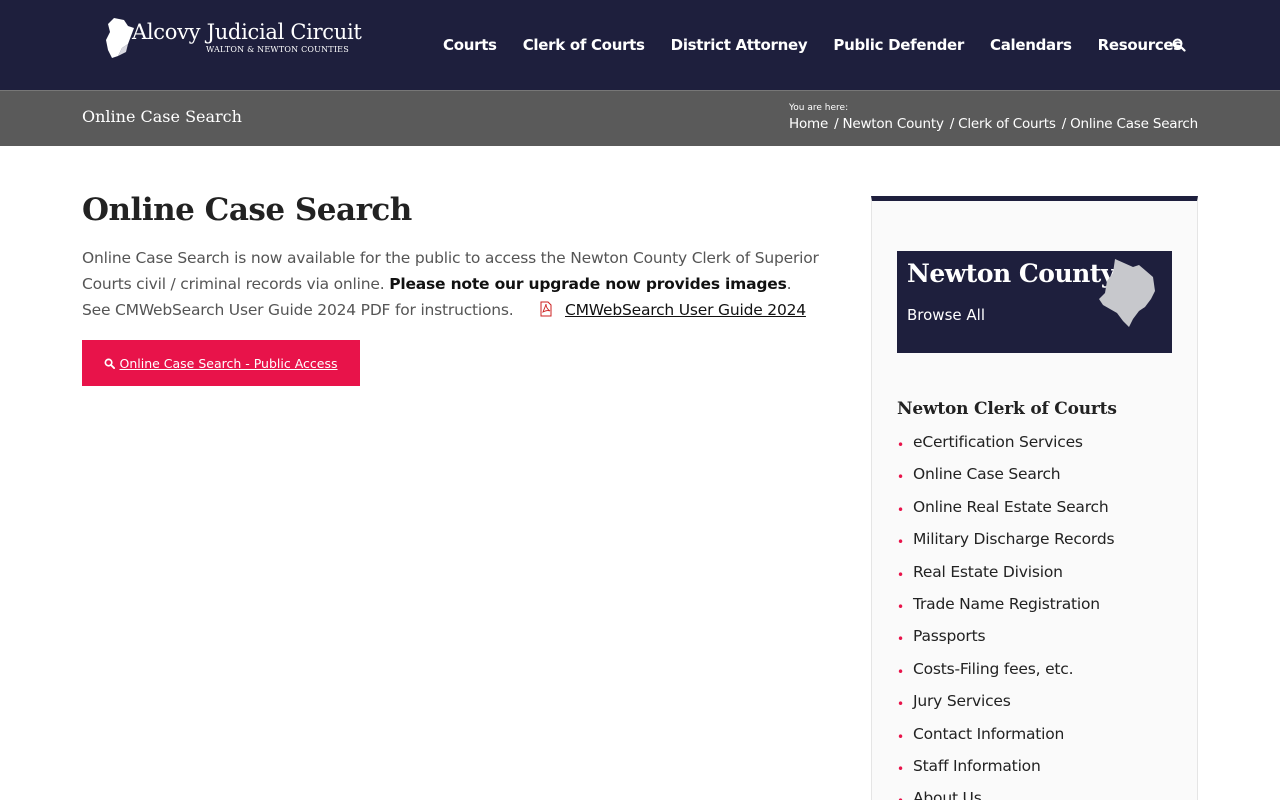 The width and height of the screenshot is (1280, 800). What do you see at coordinates (987, 474) in the screenshot?
I see `sidebar-item-label: Online Case Search` at bounding box center [987, 474].